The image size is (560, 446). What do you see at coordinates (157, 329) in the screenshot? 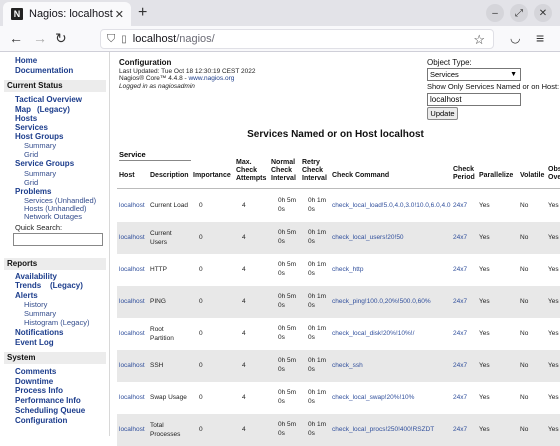
I see `cell-description: Root` at bounding box center [157, 329].